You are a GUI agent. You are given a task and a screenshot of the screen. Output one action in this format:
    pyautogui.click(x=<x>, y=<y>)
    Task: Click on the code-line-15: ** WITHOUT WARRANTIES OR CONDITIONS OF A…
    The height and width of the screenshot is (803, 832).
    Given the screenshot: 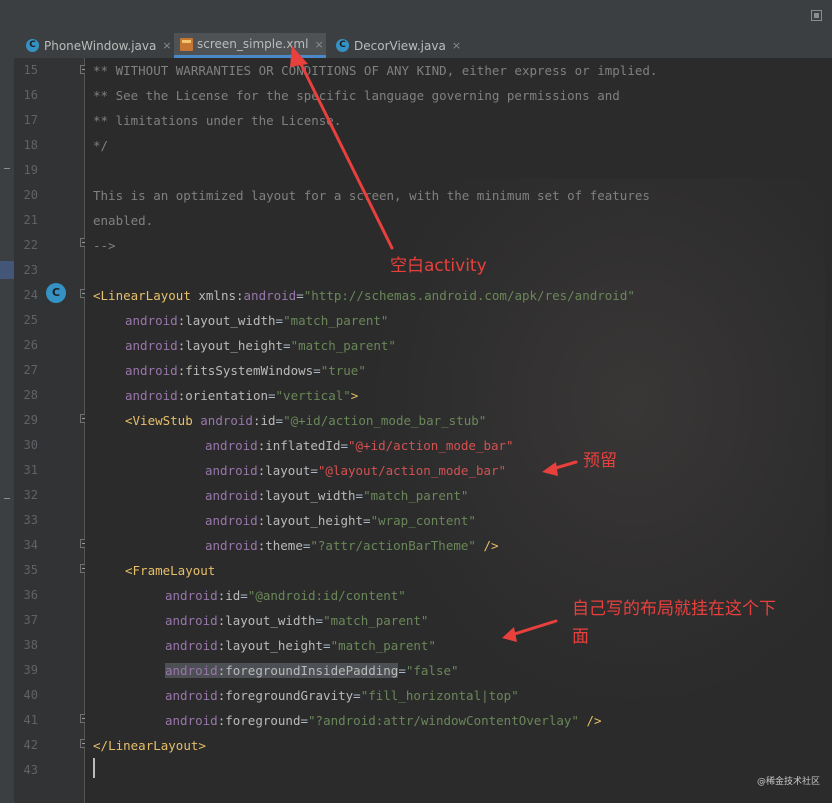 What is the action you would take?
    pyautogui.click(x=375, y=70)
    